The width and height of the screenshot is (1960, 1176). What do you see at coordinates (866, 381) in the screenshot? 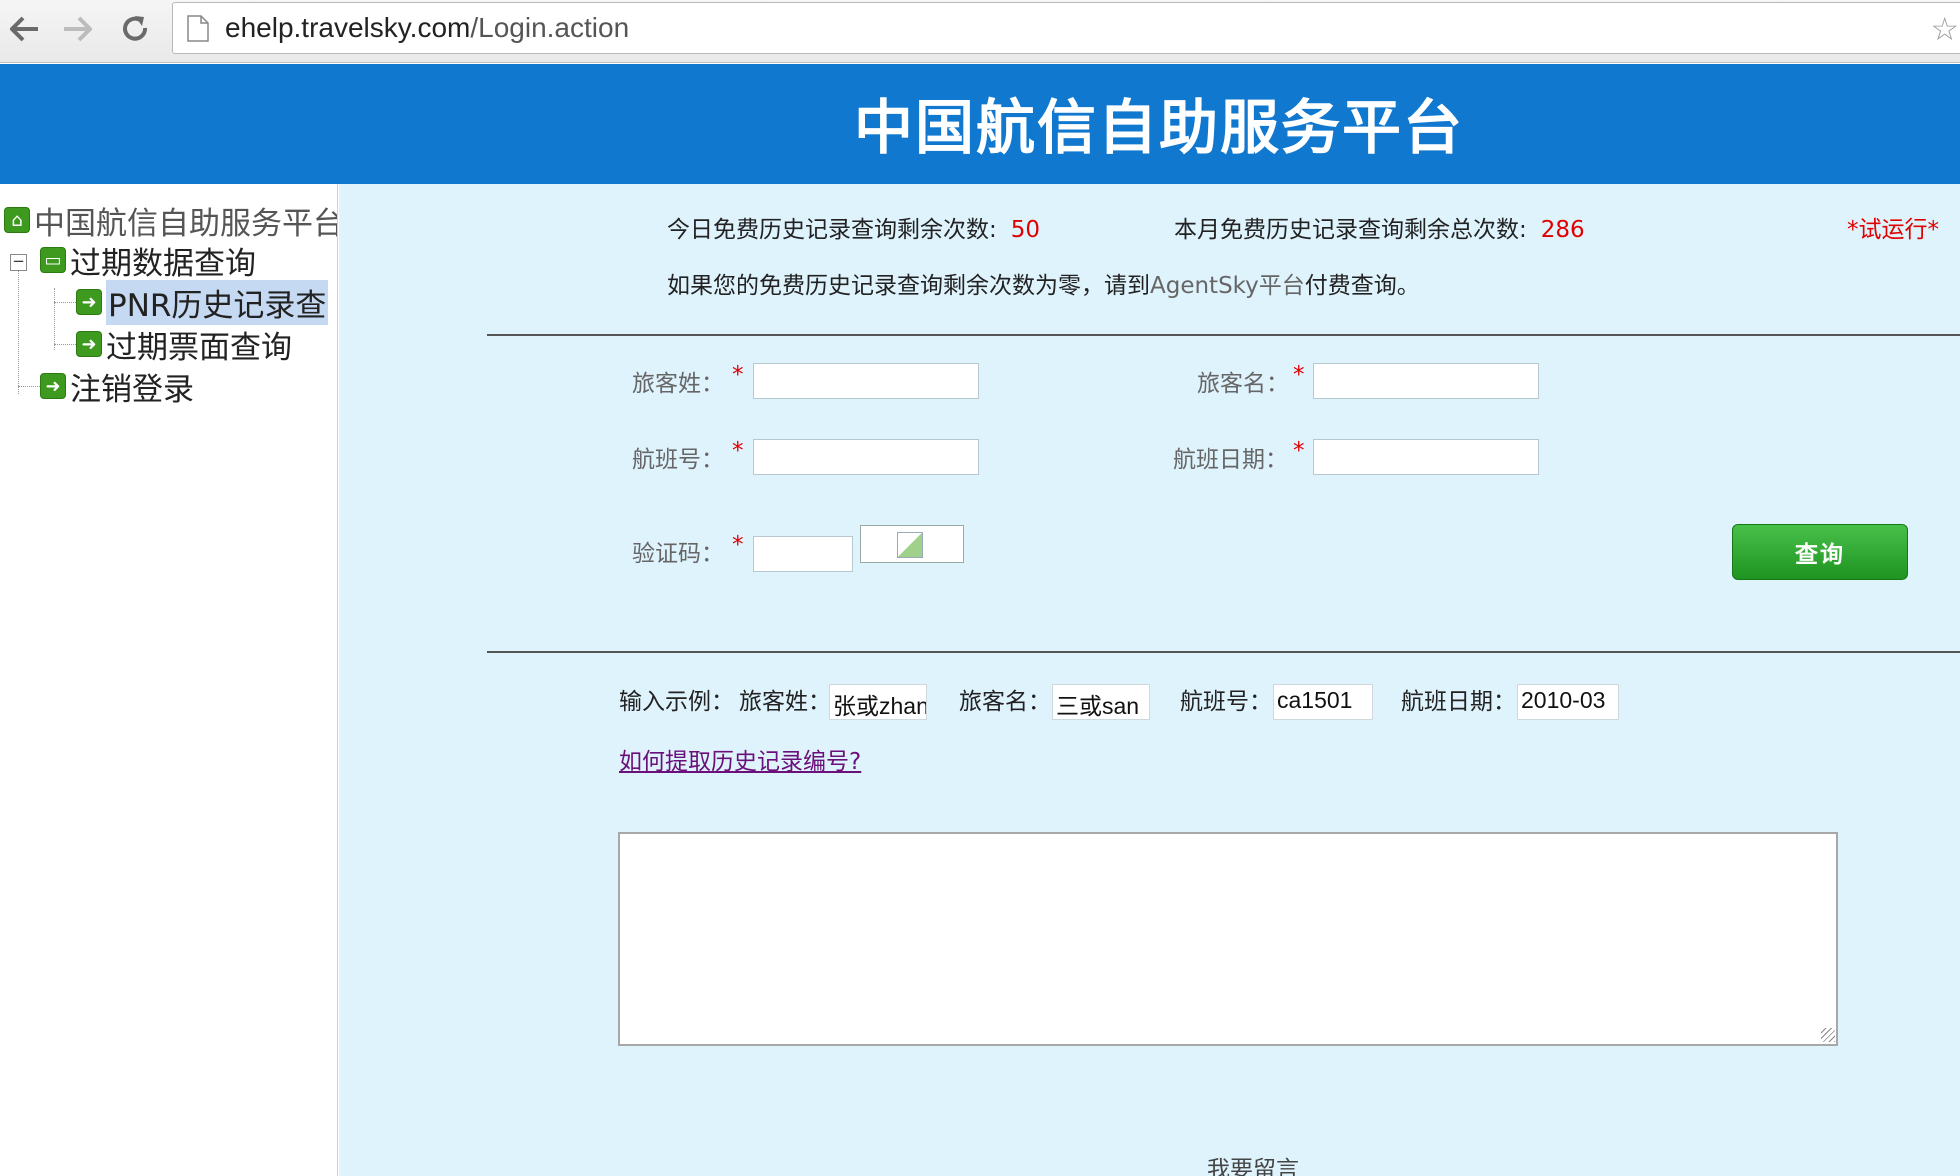
I see `surname-input` at bounding box center [866, 381].